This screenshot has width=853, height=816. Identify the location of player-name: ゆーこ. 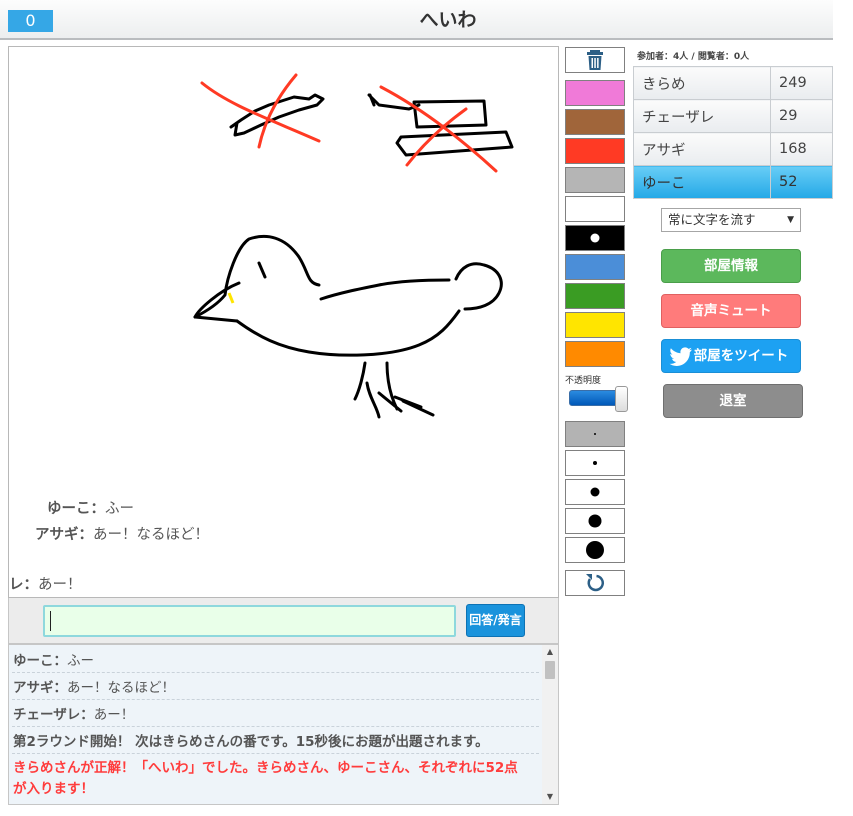
(702, 182).